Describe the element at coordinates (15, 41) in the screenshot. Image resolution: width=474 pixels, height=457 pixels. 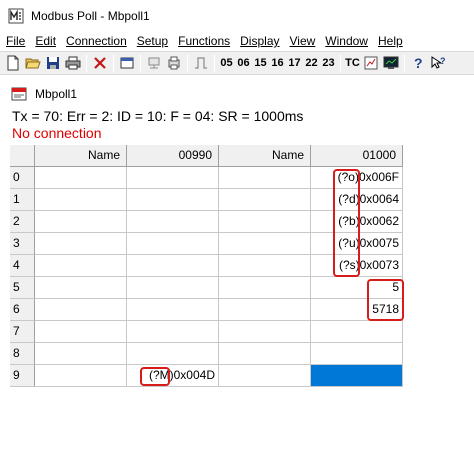
I see `menu-file: File` at that location.